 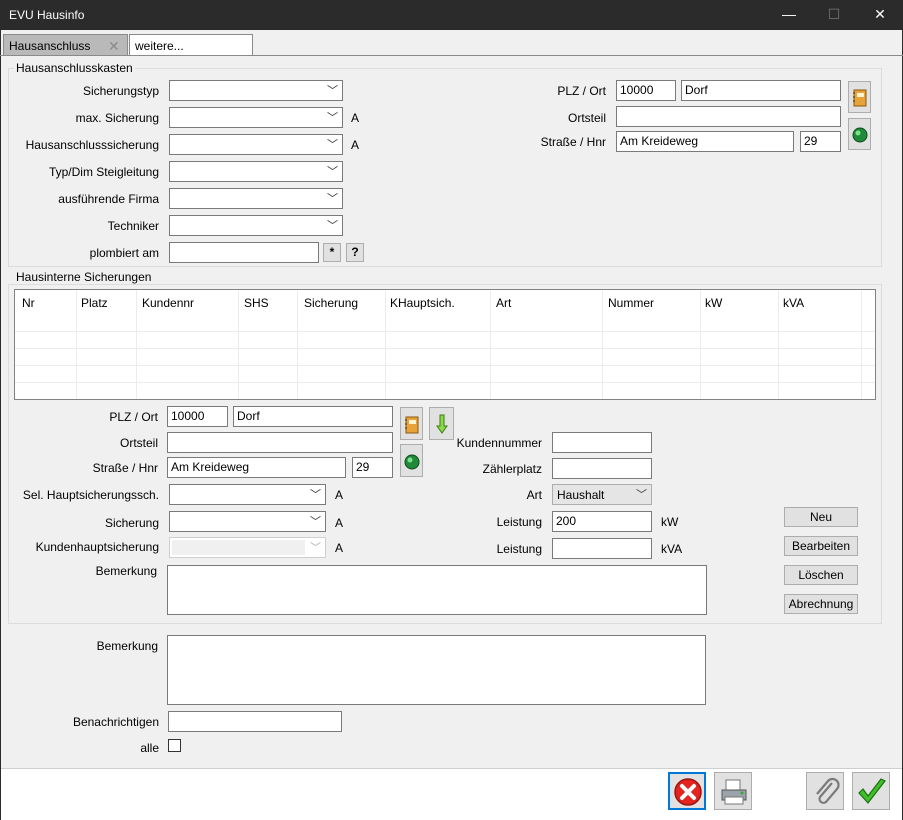 What do you see at coordinates (705, 141) in the screenshot?
I see `hak-strasse-input: Am Kreideweg` at bounding box center [705, 141].